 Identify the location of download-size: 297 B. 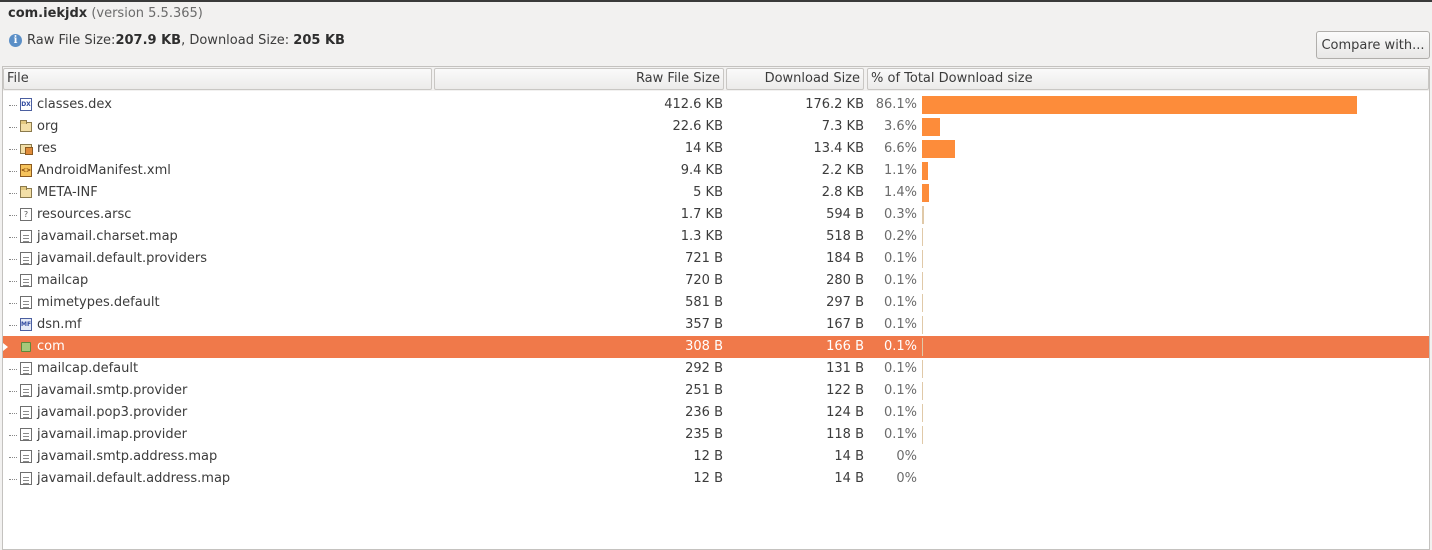
(845, 302).